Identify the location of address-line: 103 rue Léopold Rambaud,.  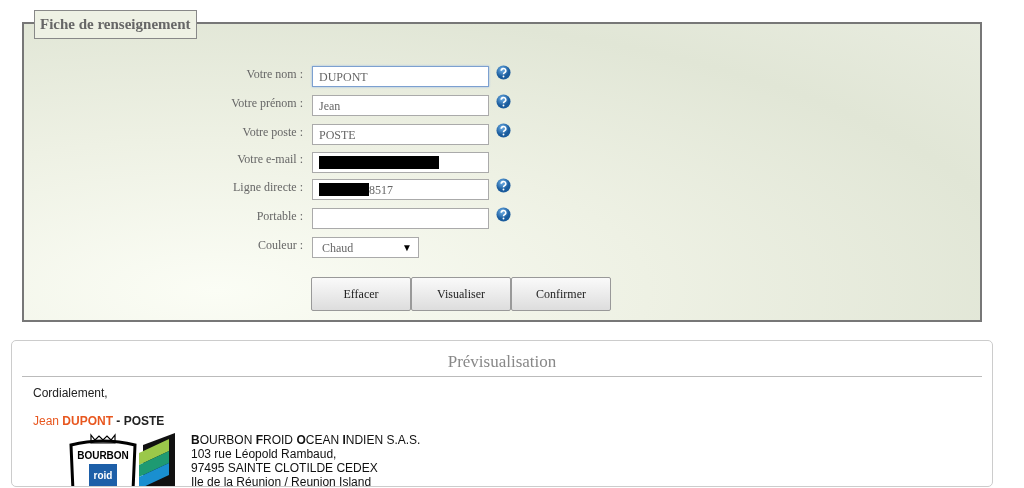
(264, 453).